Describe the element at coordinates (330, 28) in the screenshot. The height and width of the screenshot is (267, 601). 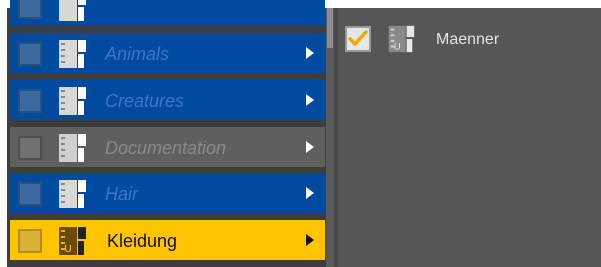
I see `scrollbar-thumb` at that location.